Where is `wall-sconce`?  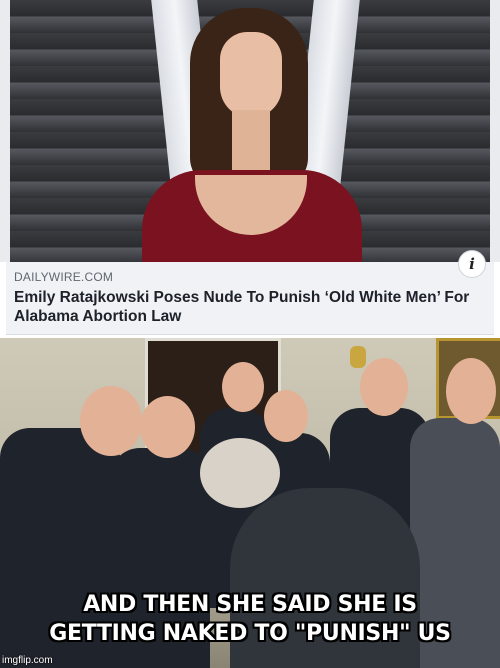 wall-sconce is located at coordinates (358, 357).